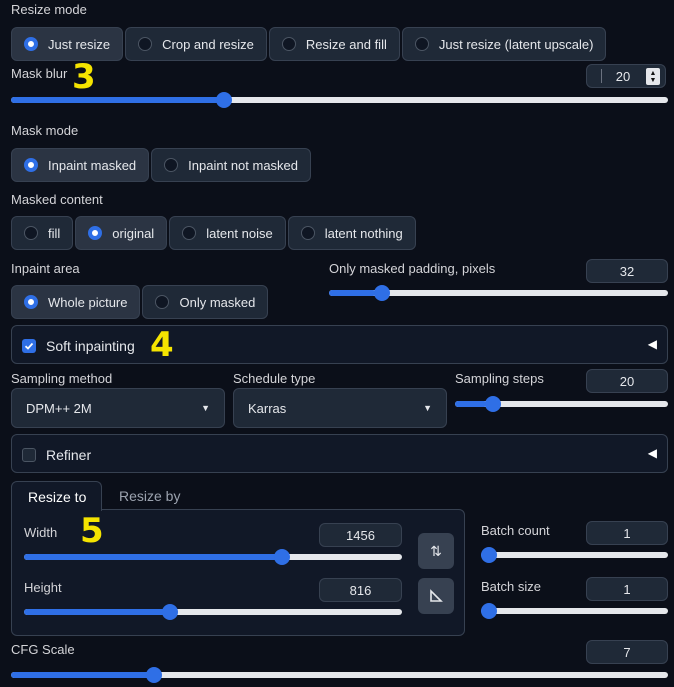  What do you see at coordinates (56, 496) in the screenshot?
I see `tab-resize-to: Resize to` at bounding box center [56, 496].